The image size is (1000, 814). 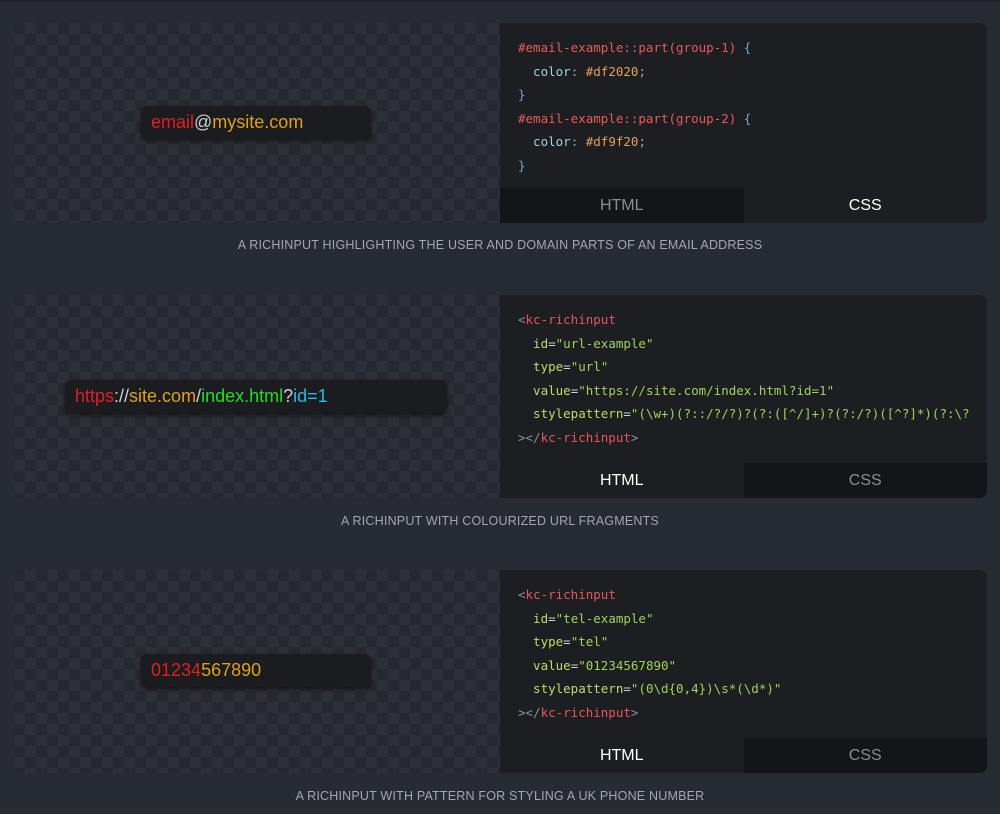 I want to click on code-token: "url", so click(x=589, y=366).